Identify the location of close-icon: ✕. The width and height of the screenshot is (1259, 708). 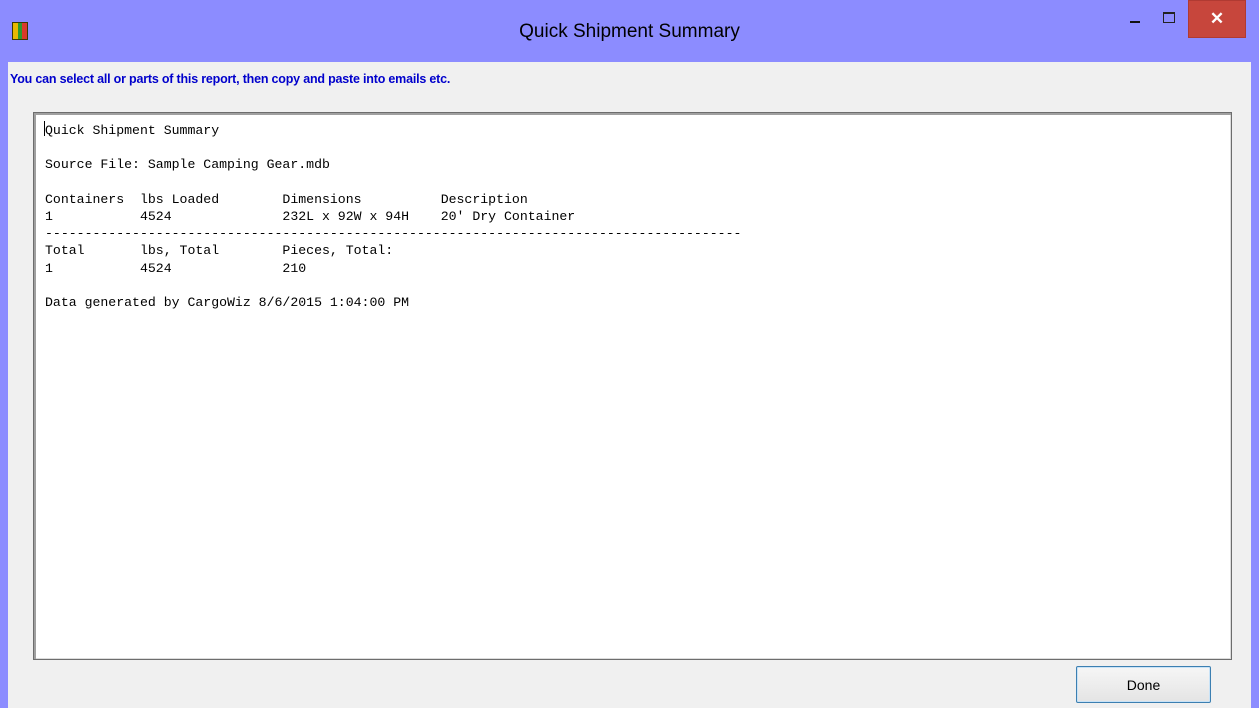
(1217, 18).